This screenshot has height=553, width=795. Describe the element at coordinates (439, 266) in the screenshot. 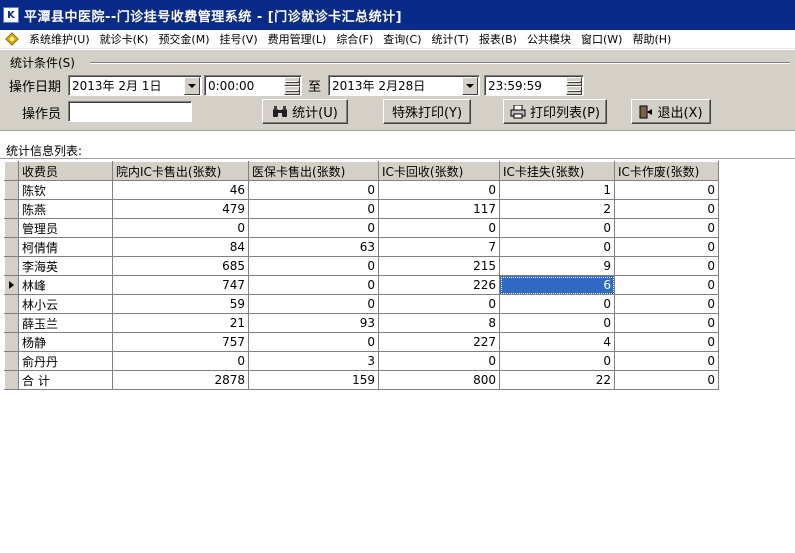

I see `cell-count: 215` at that location.